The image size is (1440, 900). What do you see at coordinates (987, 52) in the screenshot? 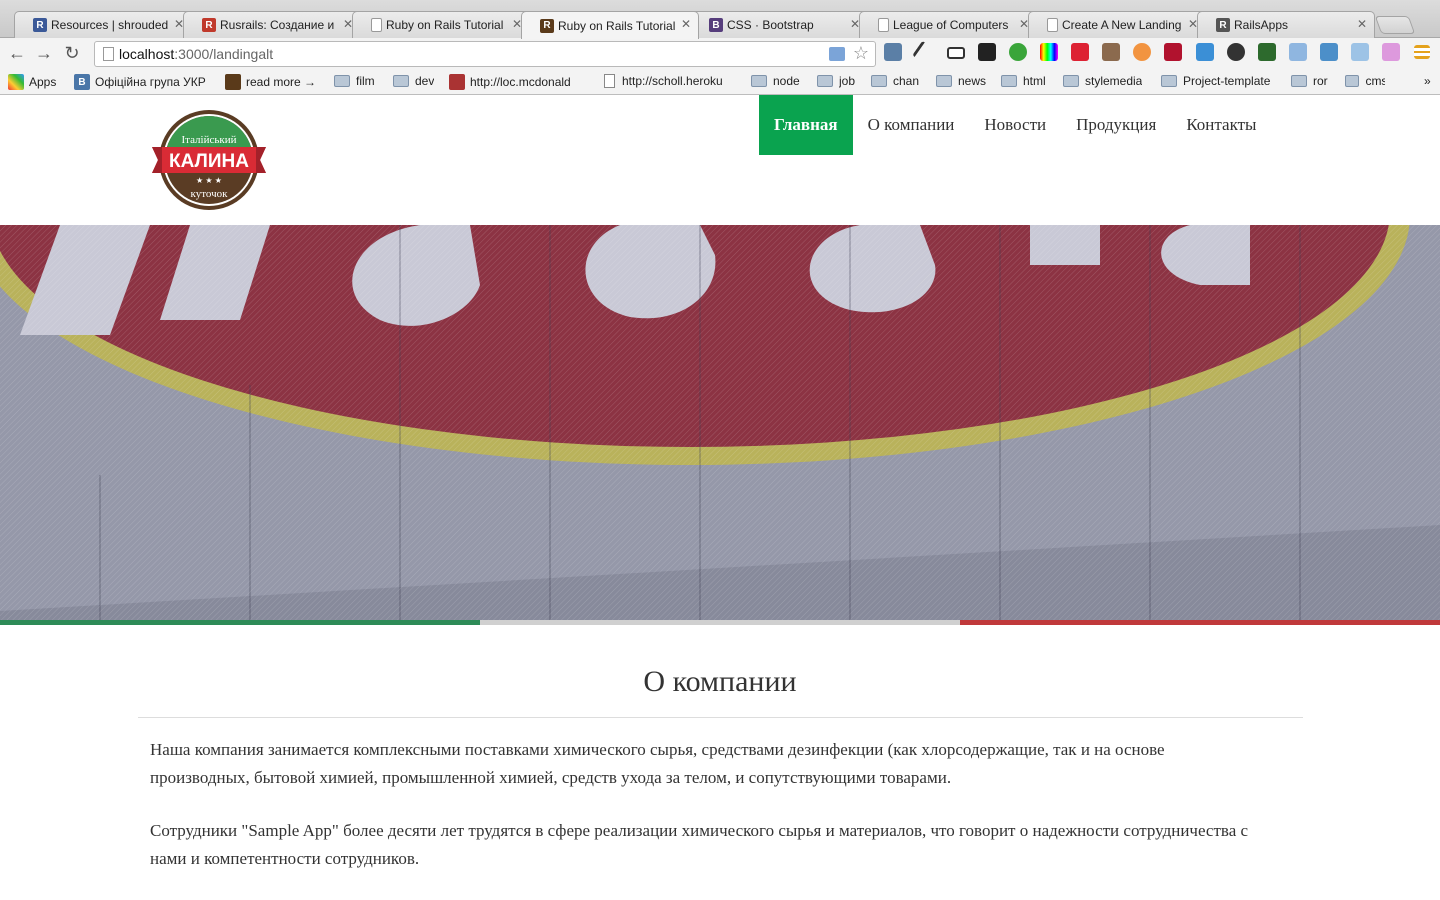
I see `stats-icon` at bounding box center [987, 52].